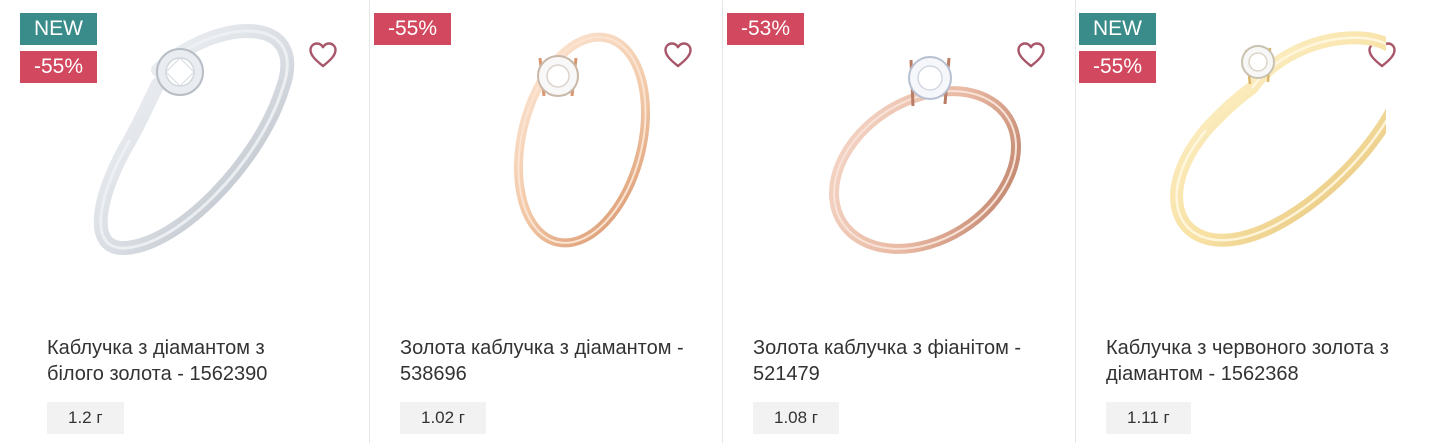 The height and width of the screenshot is (443, 1434). What do you see at coordinates (903, 361) in the screenshot?
I see `product-title: Золота каблучка з фіанітом - 521479` at bounding box center [903, 361].